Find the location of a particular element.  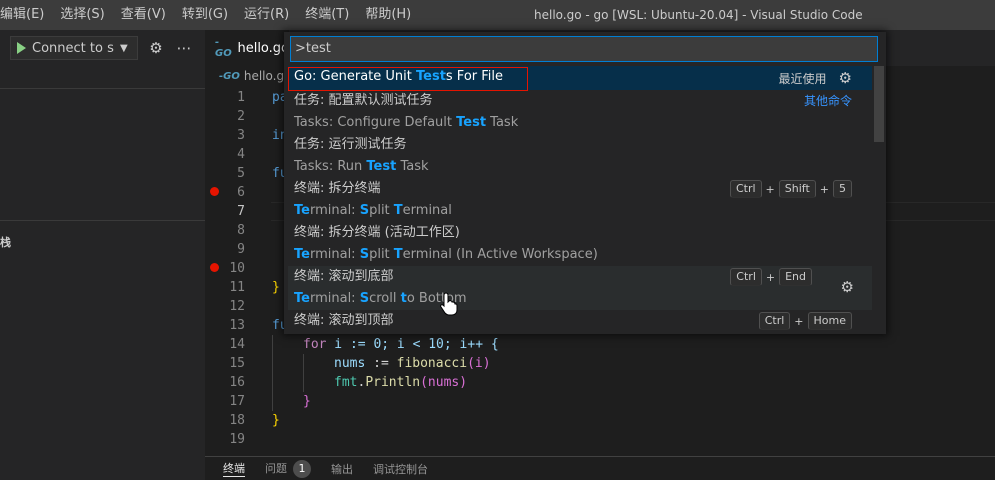

go-file-icon: -GO is located at coordinates (229, 76).